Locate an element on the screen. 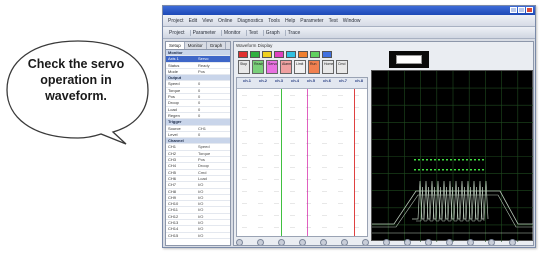  menu-item-online: Online is located at coordinates (225, 21).